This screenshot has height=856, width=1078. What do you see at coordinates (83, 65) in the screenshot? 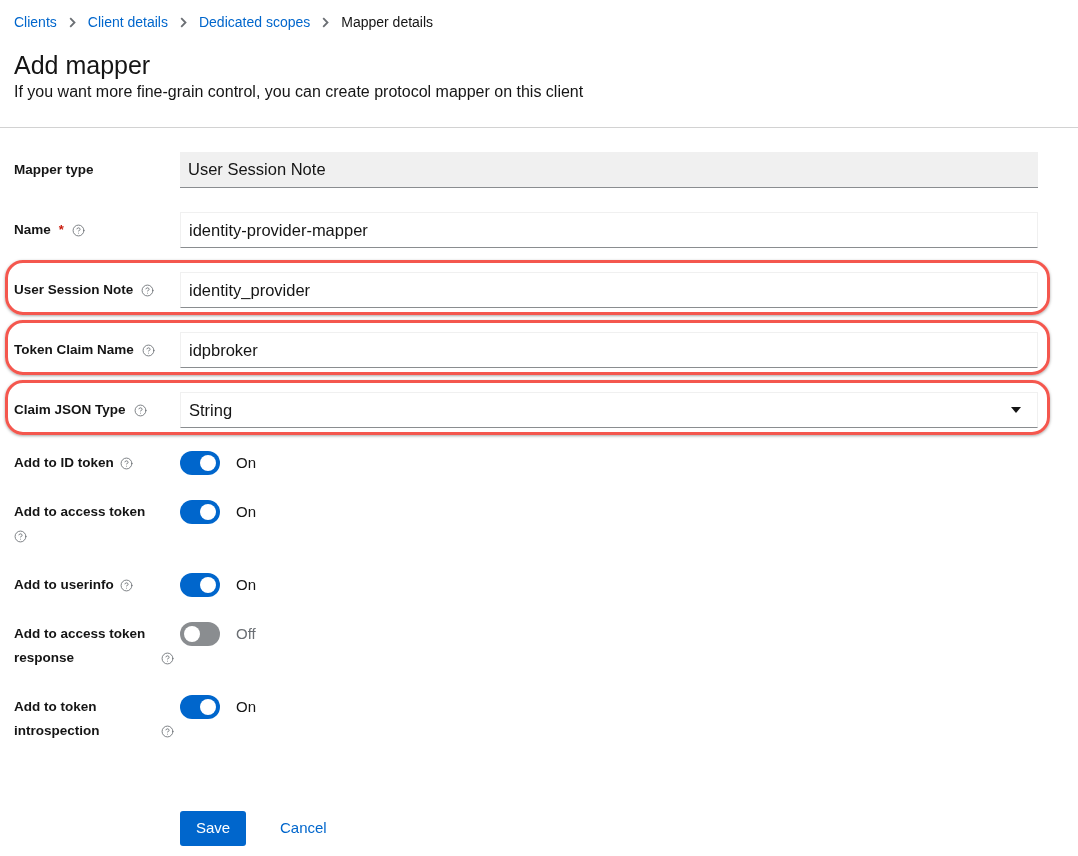
I see `page-title: Add mapper` at bounding box center [83, 65].